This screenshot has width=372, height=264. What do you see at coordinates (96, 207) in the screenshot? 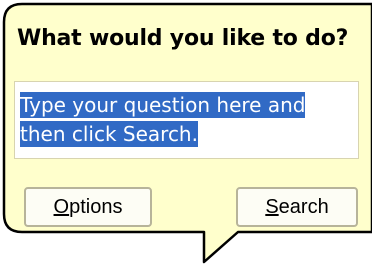
I see `options-label-rest: ptions` at bounding box center [96, 207].